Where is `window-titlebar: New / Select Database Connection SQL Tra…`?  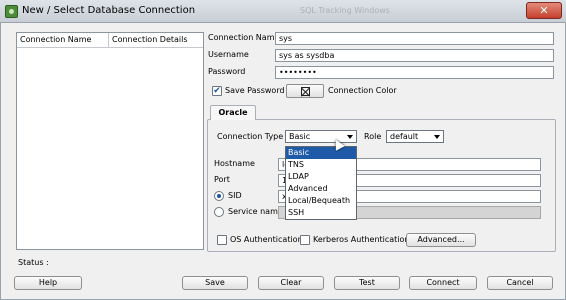
window-titlebar: New / Select Database Connection SQL Tra… is located at coordinates (283, 11).